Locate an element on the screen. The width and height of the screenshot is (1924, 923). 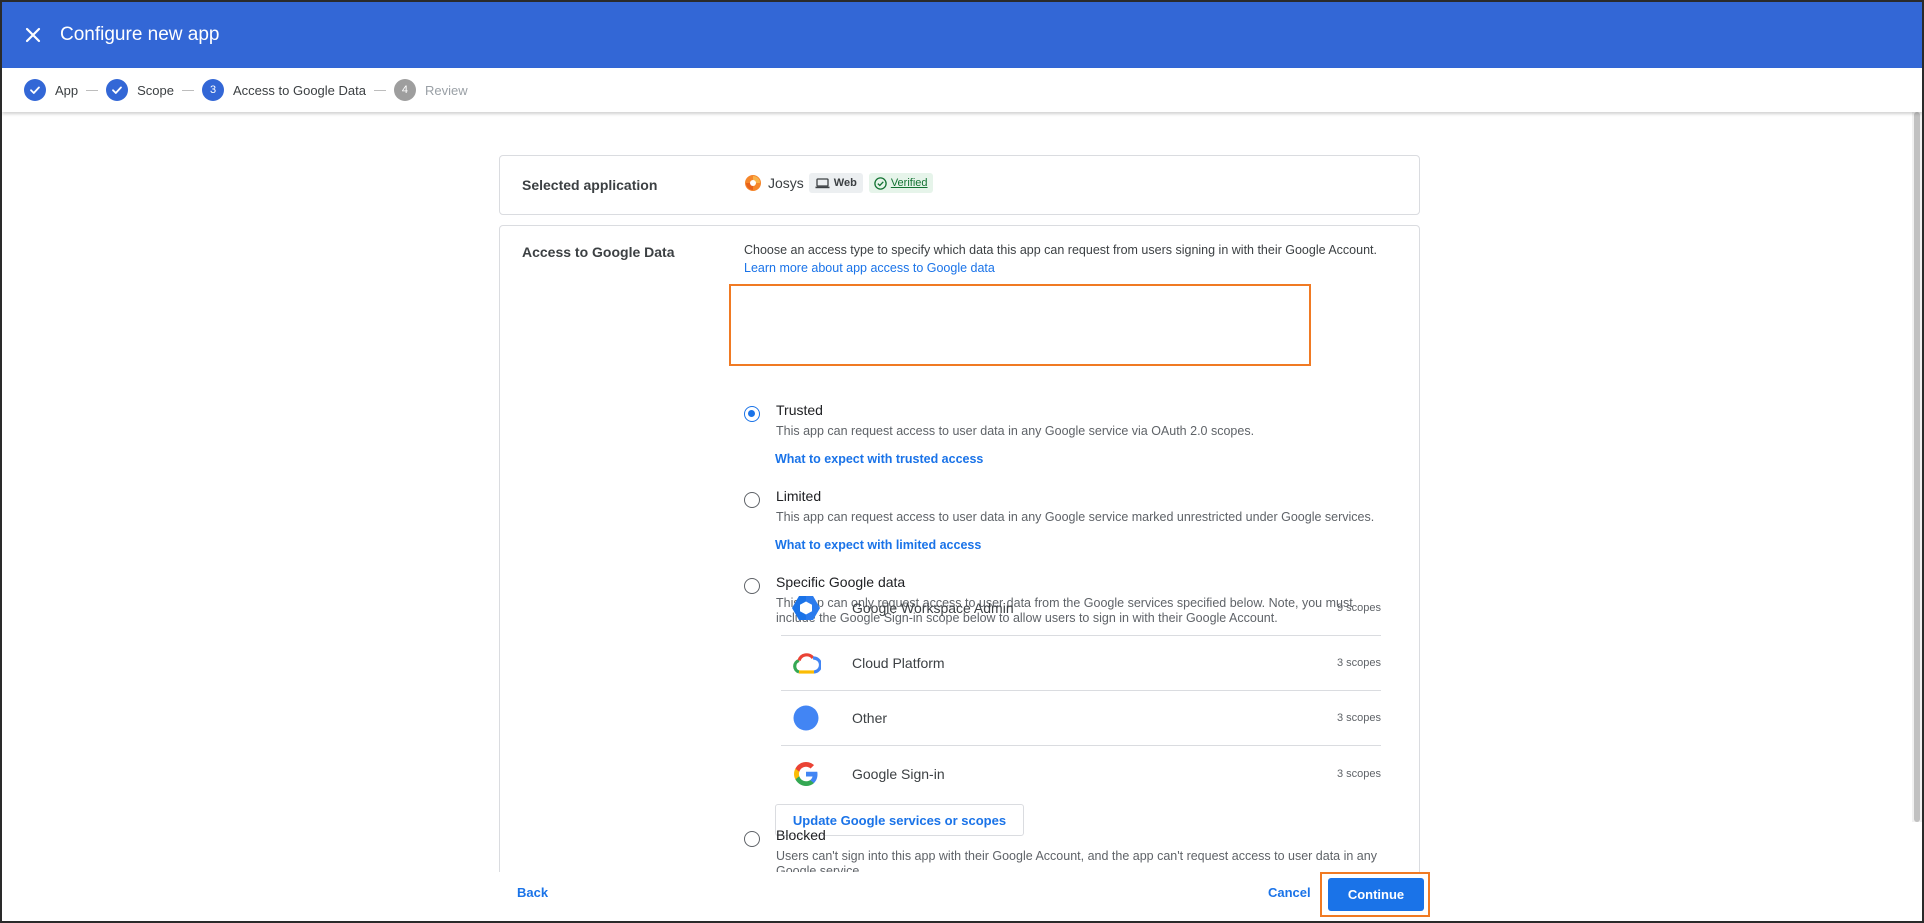
service-name: Google Sign-in is located at coordinates (898, 773).